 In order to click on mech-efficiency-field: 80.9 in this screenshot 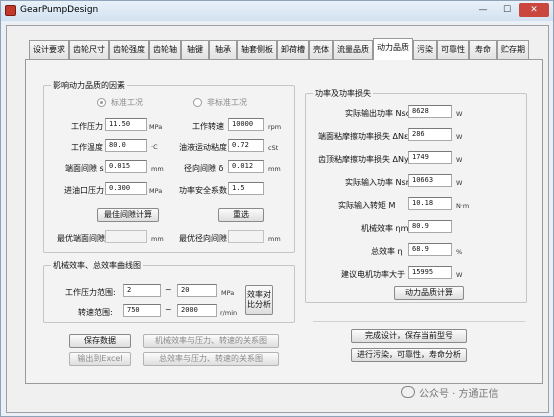, I will do `click(430, 226)`.